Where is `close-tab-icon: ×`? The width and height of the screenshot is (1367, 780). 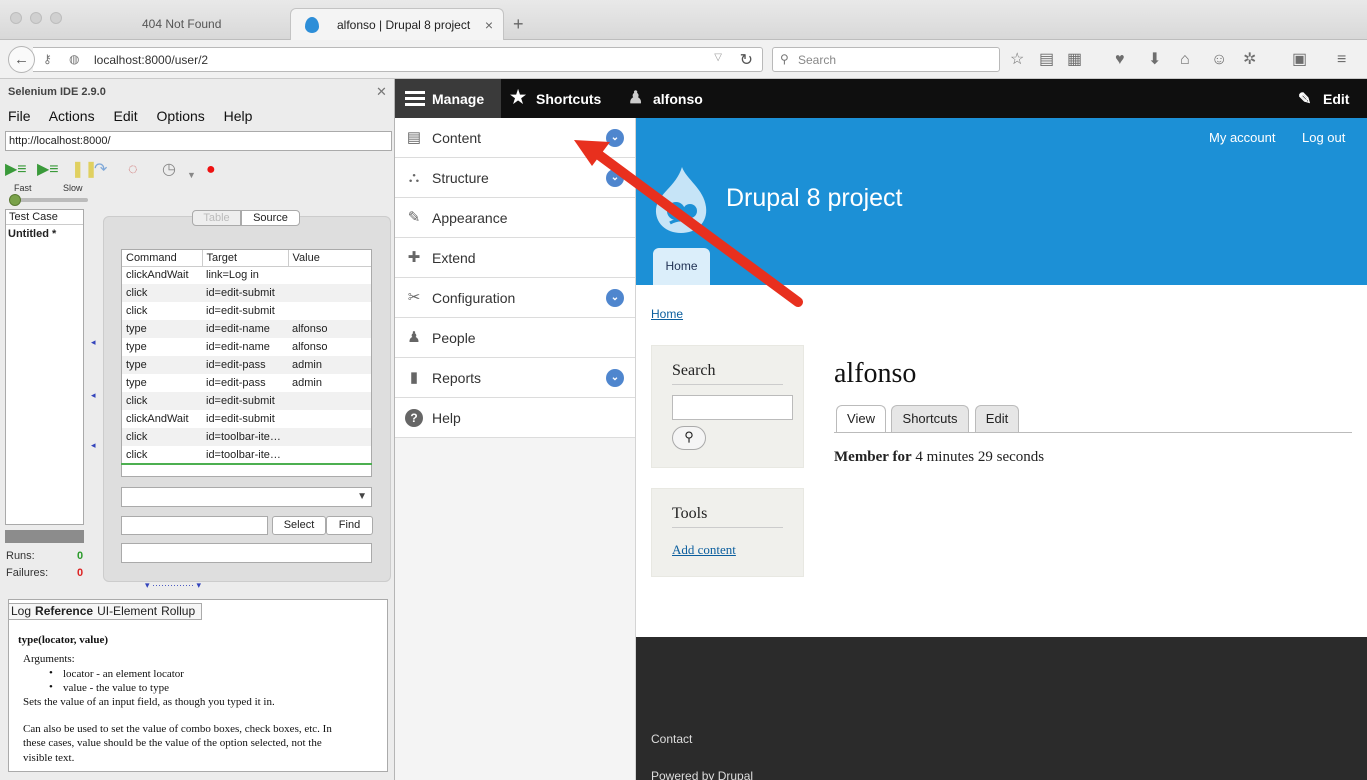 close-tab-icon: × is located at coordinates (489, 25).